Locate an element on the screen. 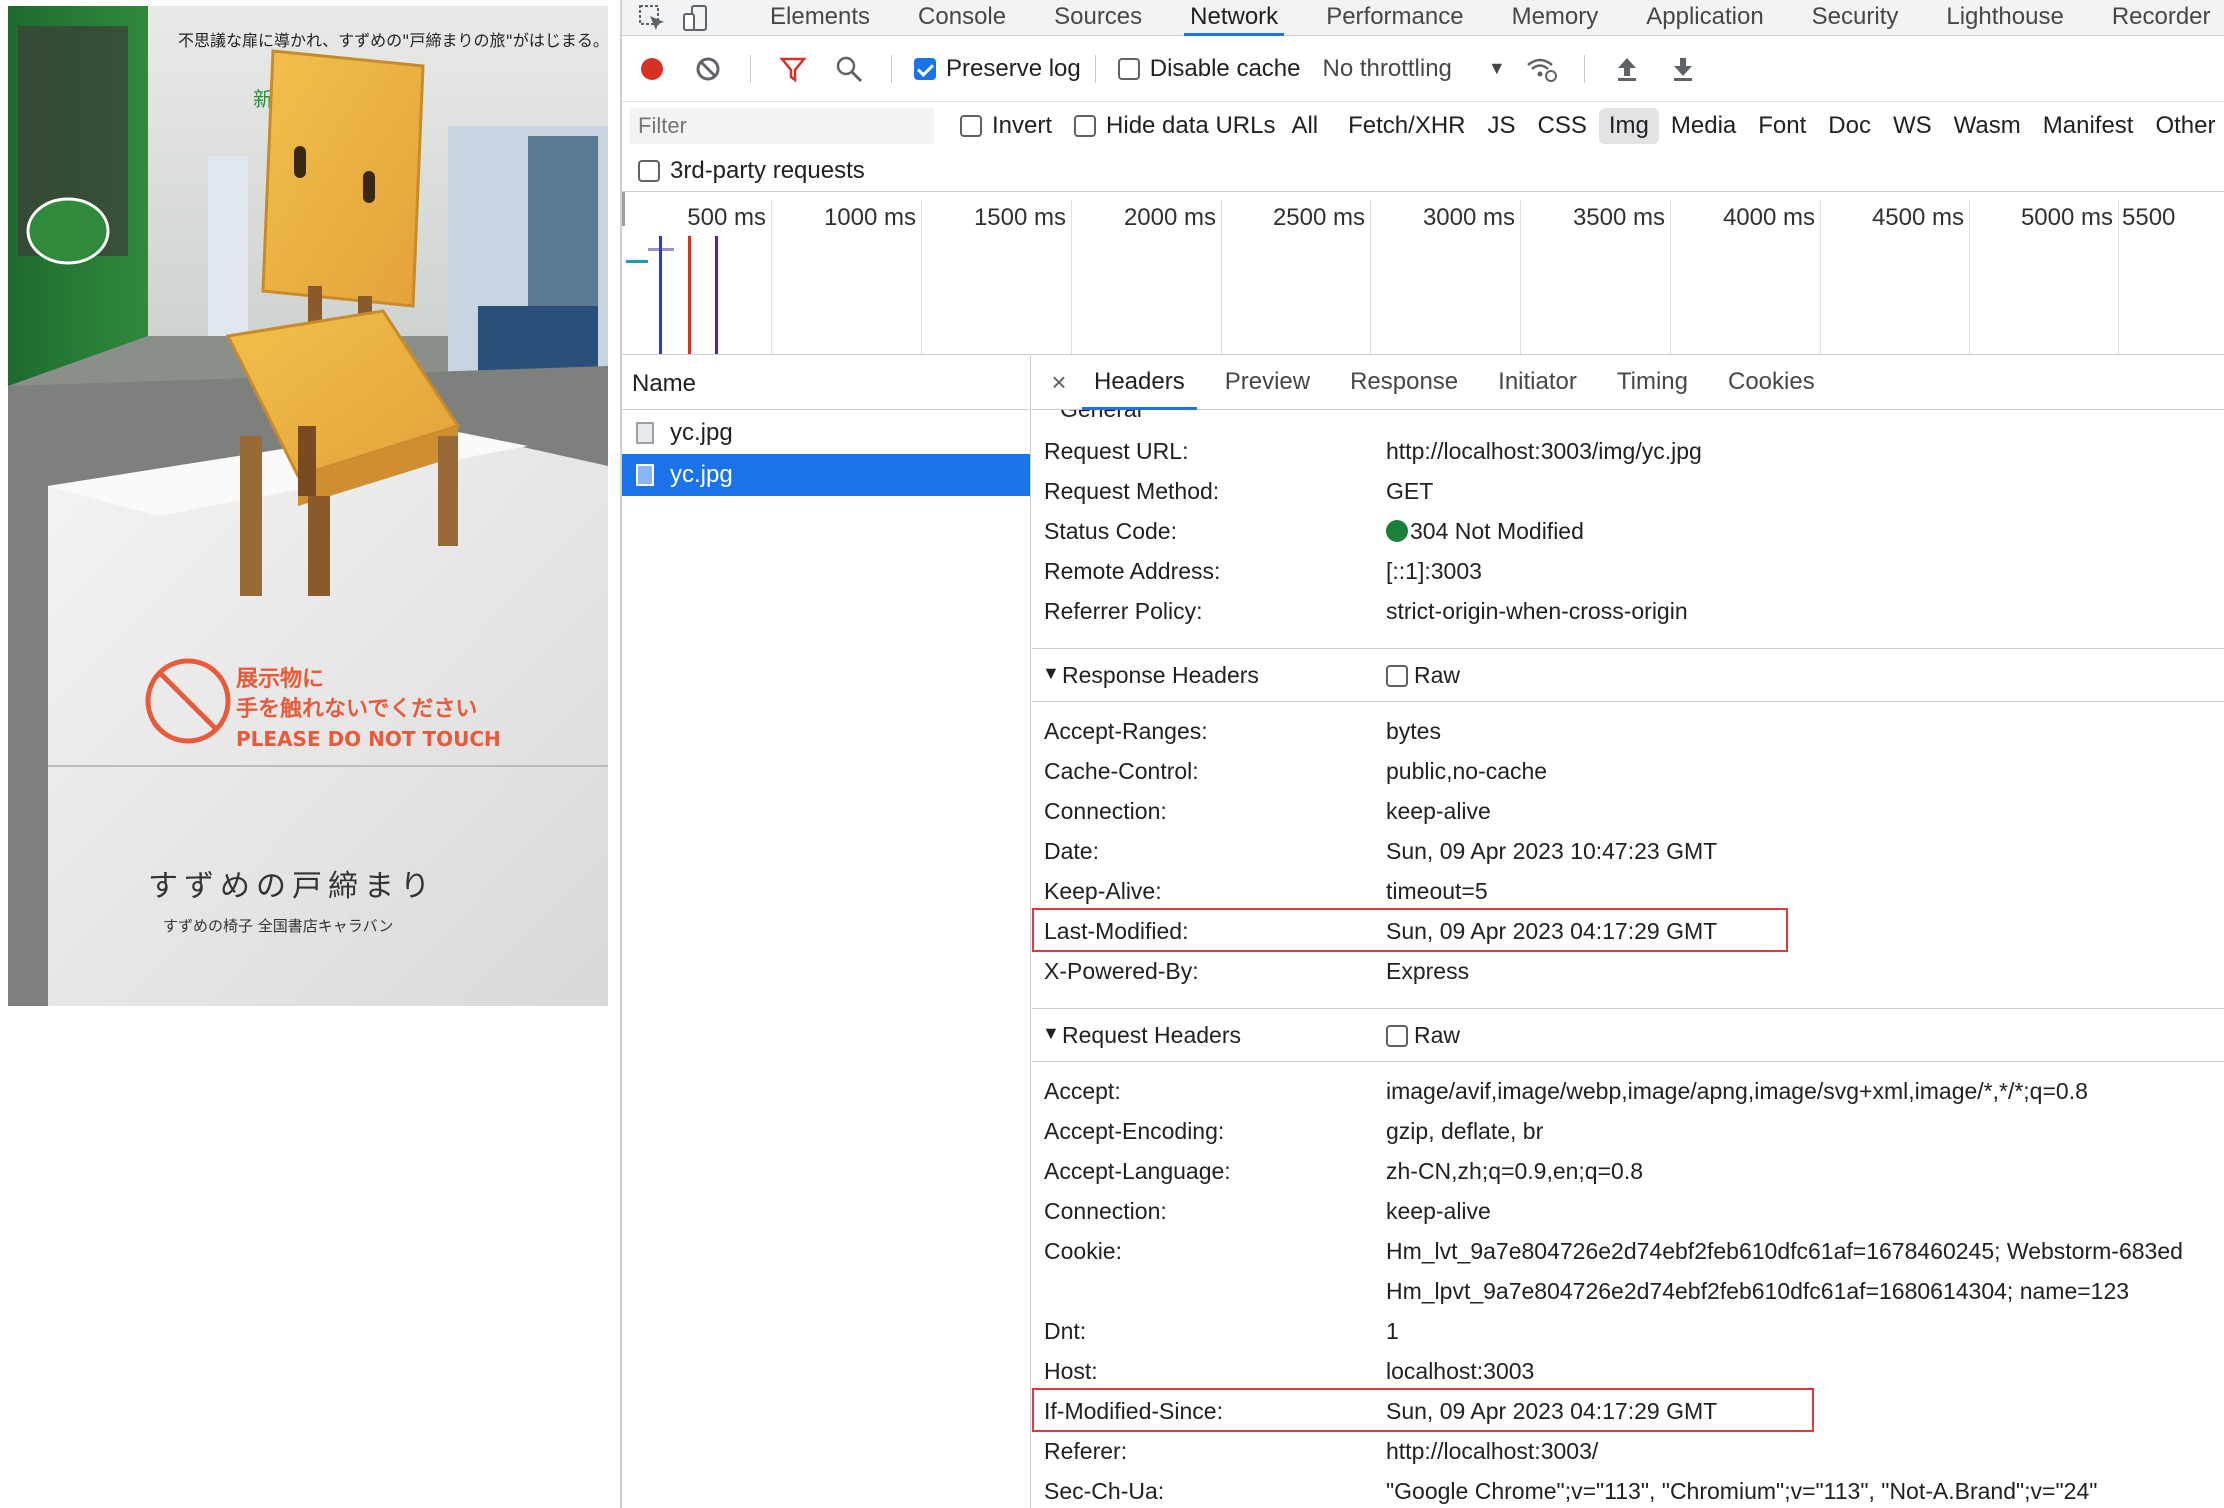 The image size is (2224, 1508). device-toolbar-icon is located at coordinates (696, 19).